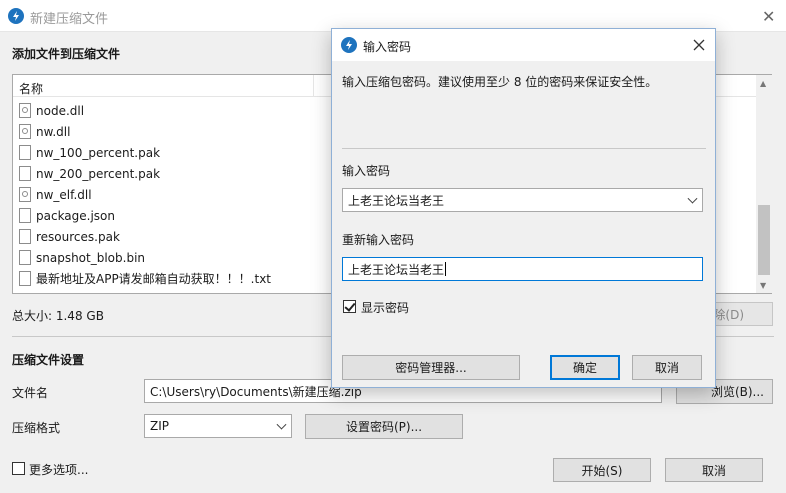  What do you see at coordinates (387, 47) in the screenshot?
I see `dialog-title: 输入密码` at bounding box center [387, 47].